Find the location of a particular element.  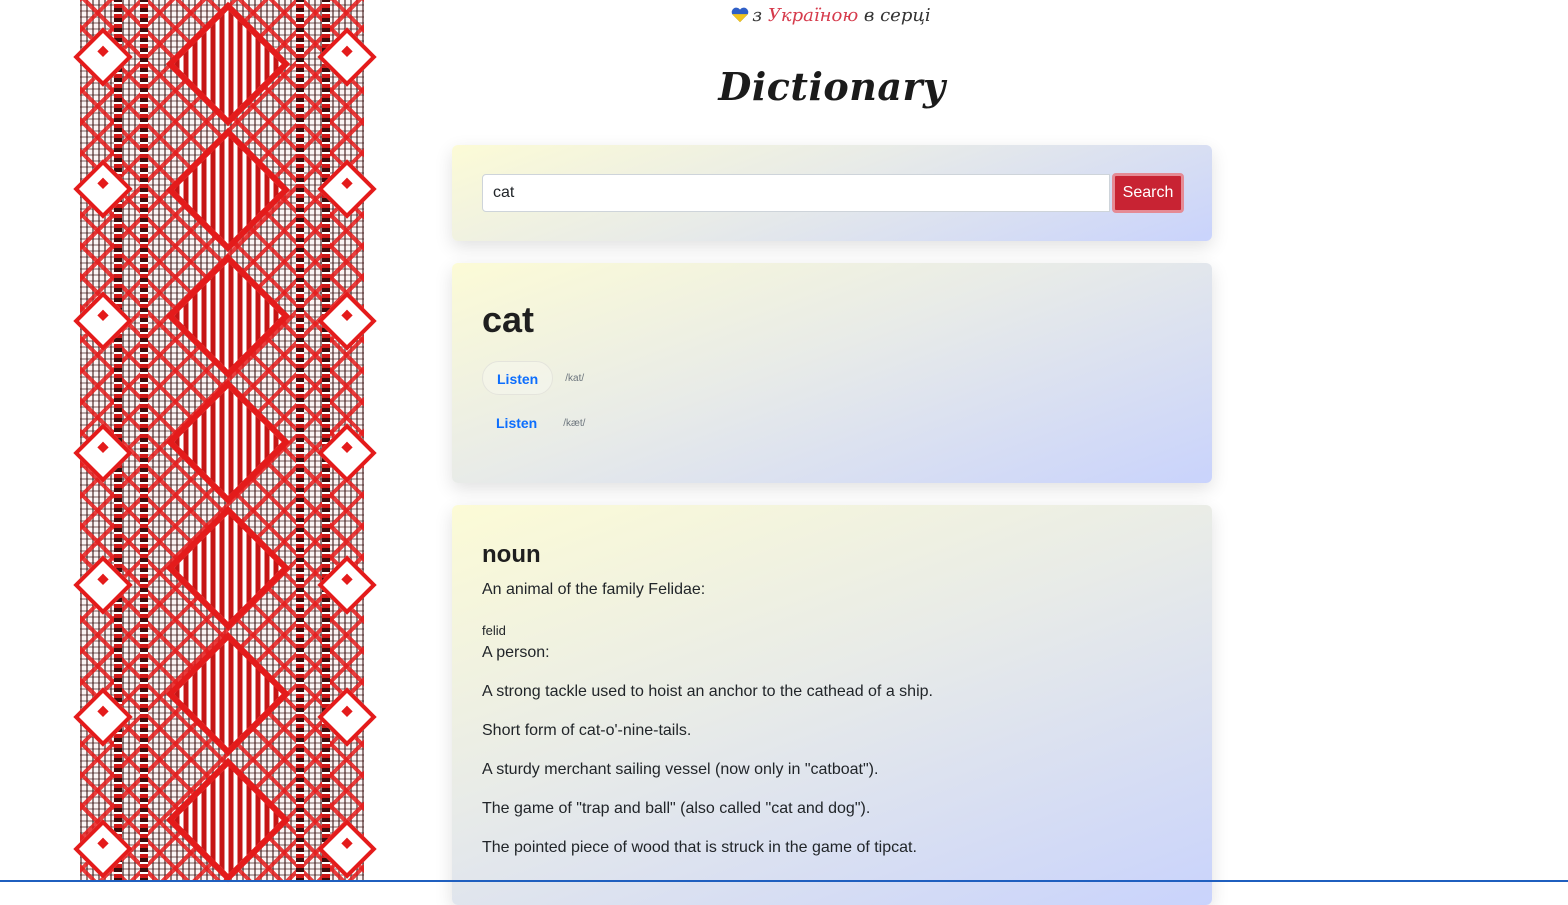

search-button: Search is located at coordinates (1148, 193).